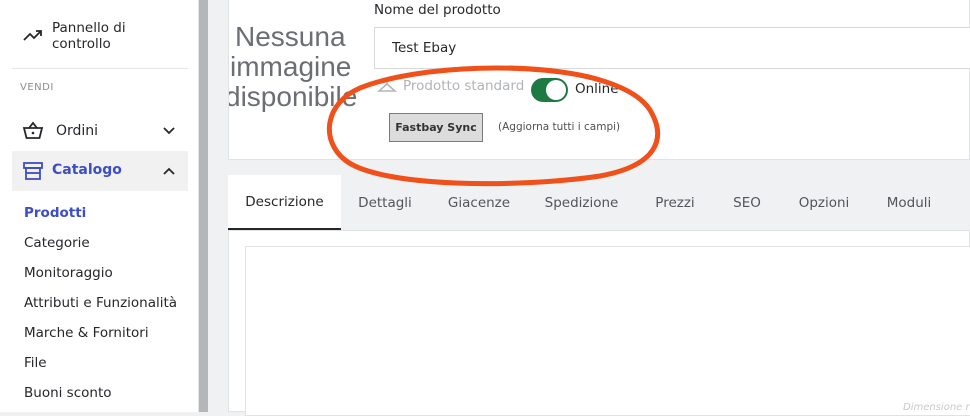 Image resolution: width=970 pixels, height=416 pixels. I want to click on tab-details: Dettagli, so click(385, 202).